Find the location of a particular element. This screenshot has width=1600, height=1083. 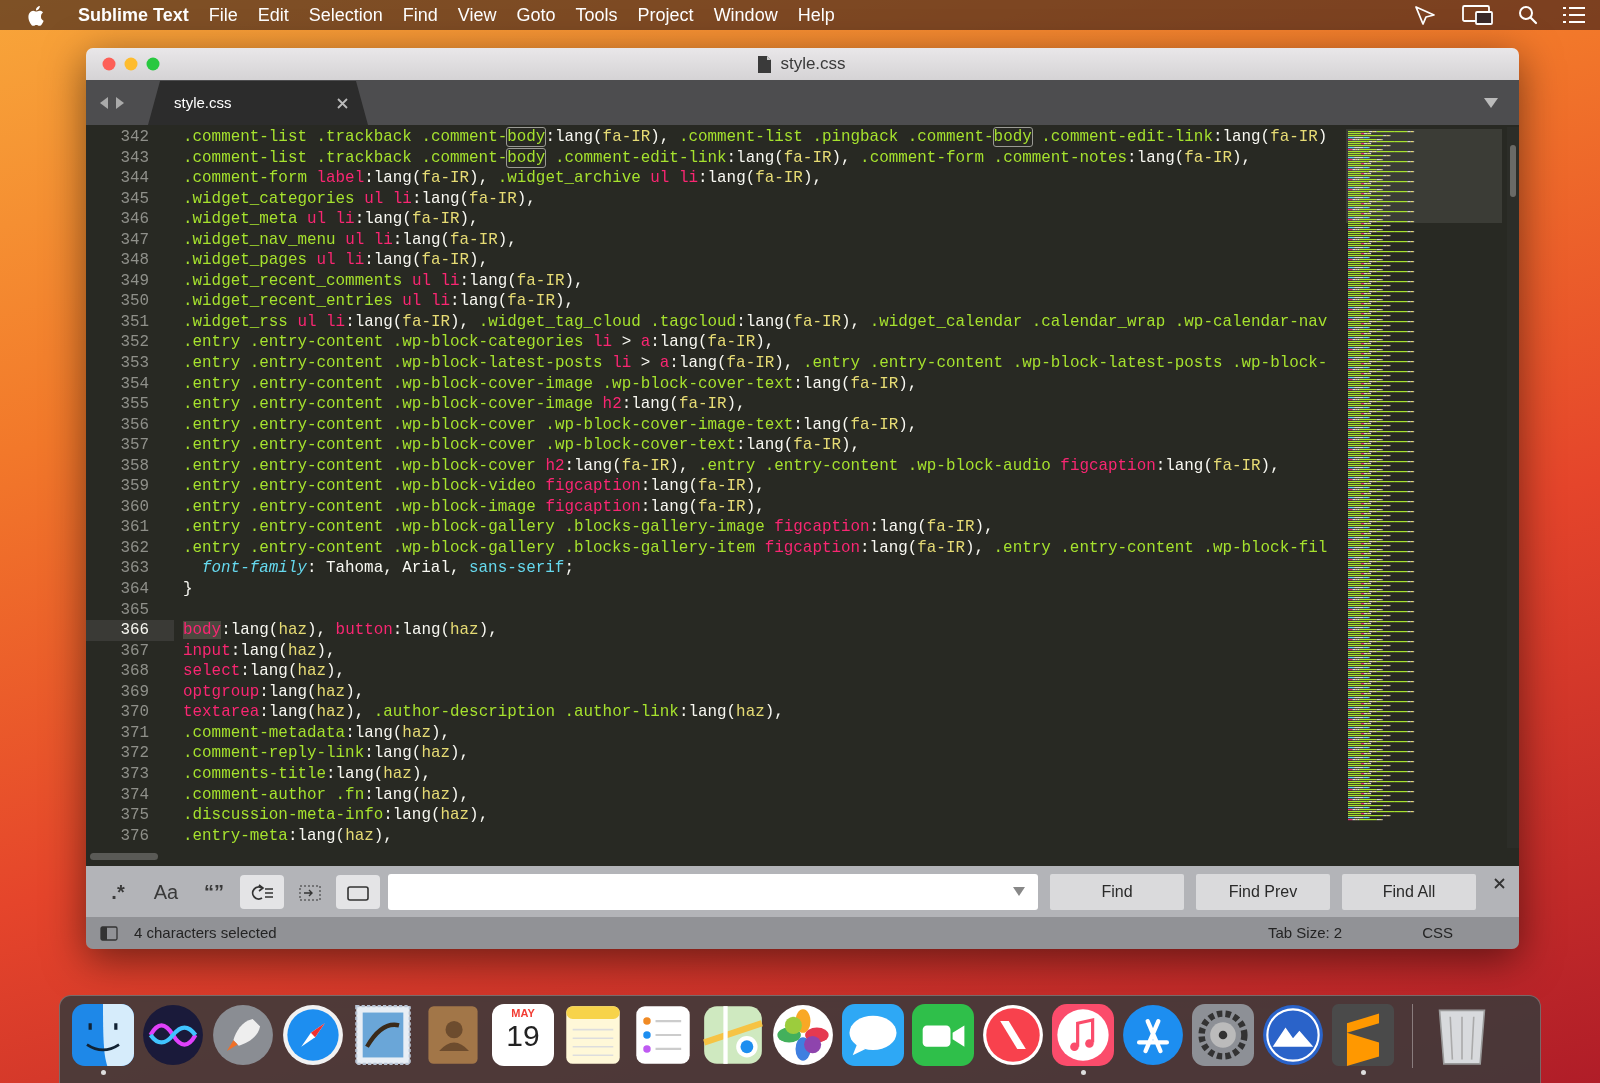

line-number: 356 is located at coordinates (134, 425).